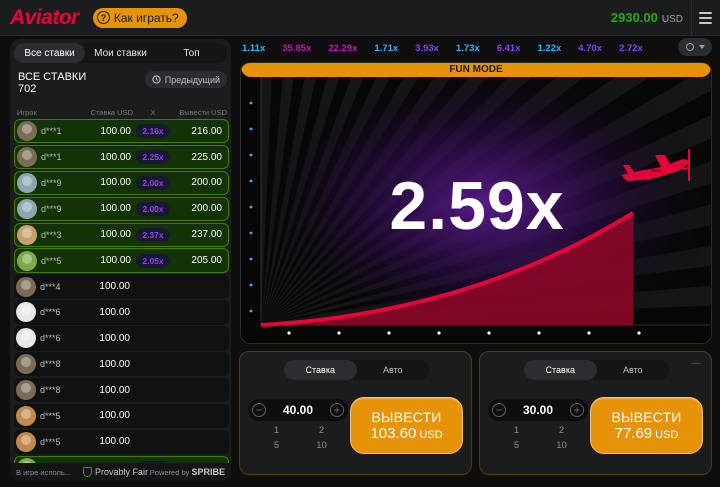 The height and width of the screenshot is (487, 720). I want to click on bets-table-header: Игрок Ставка USD X Вывести USD, so click(120, 112).